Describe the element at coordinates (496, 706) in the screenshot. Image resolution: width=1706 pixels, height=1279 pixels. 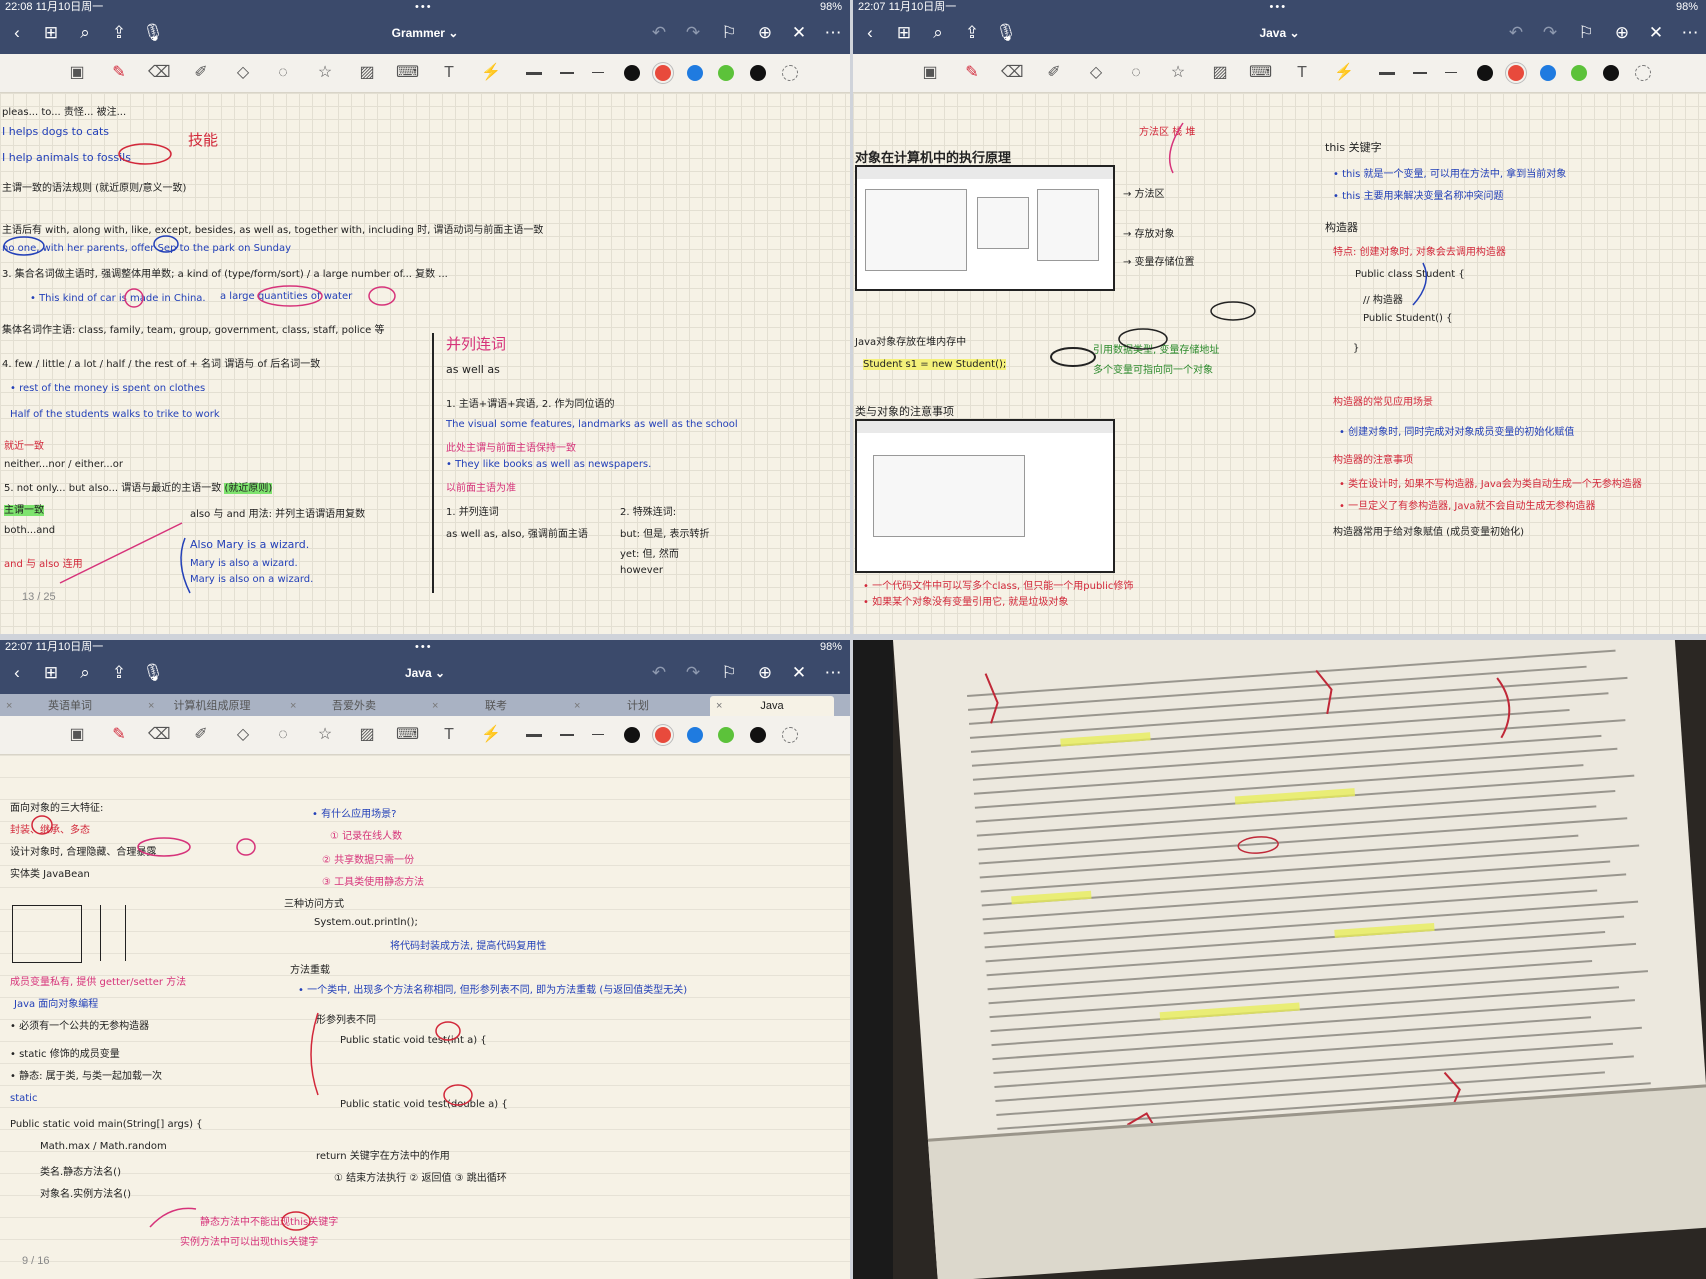
I see `tab-exam: × 联考` at that location.